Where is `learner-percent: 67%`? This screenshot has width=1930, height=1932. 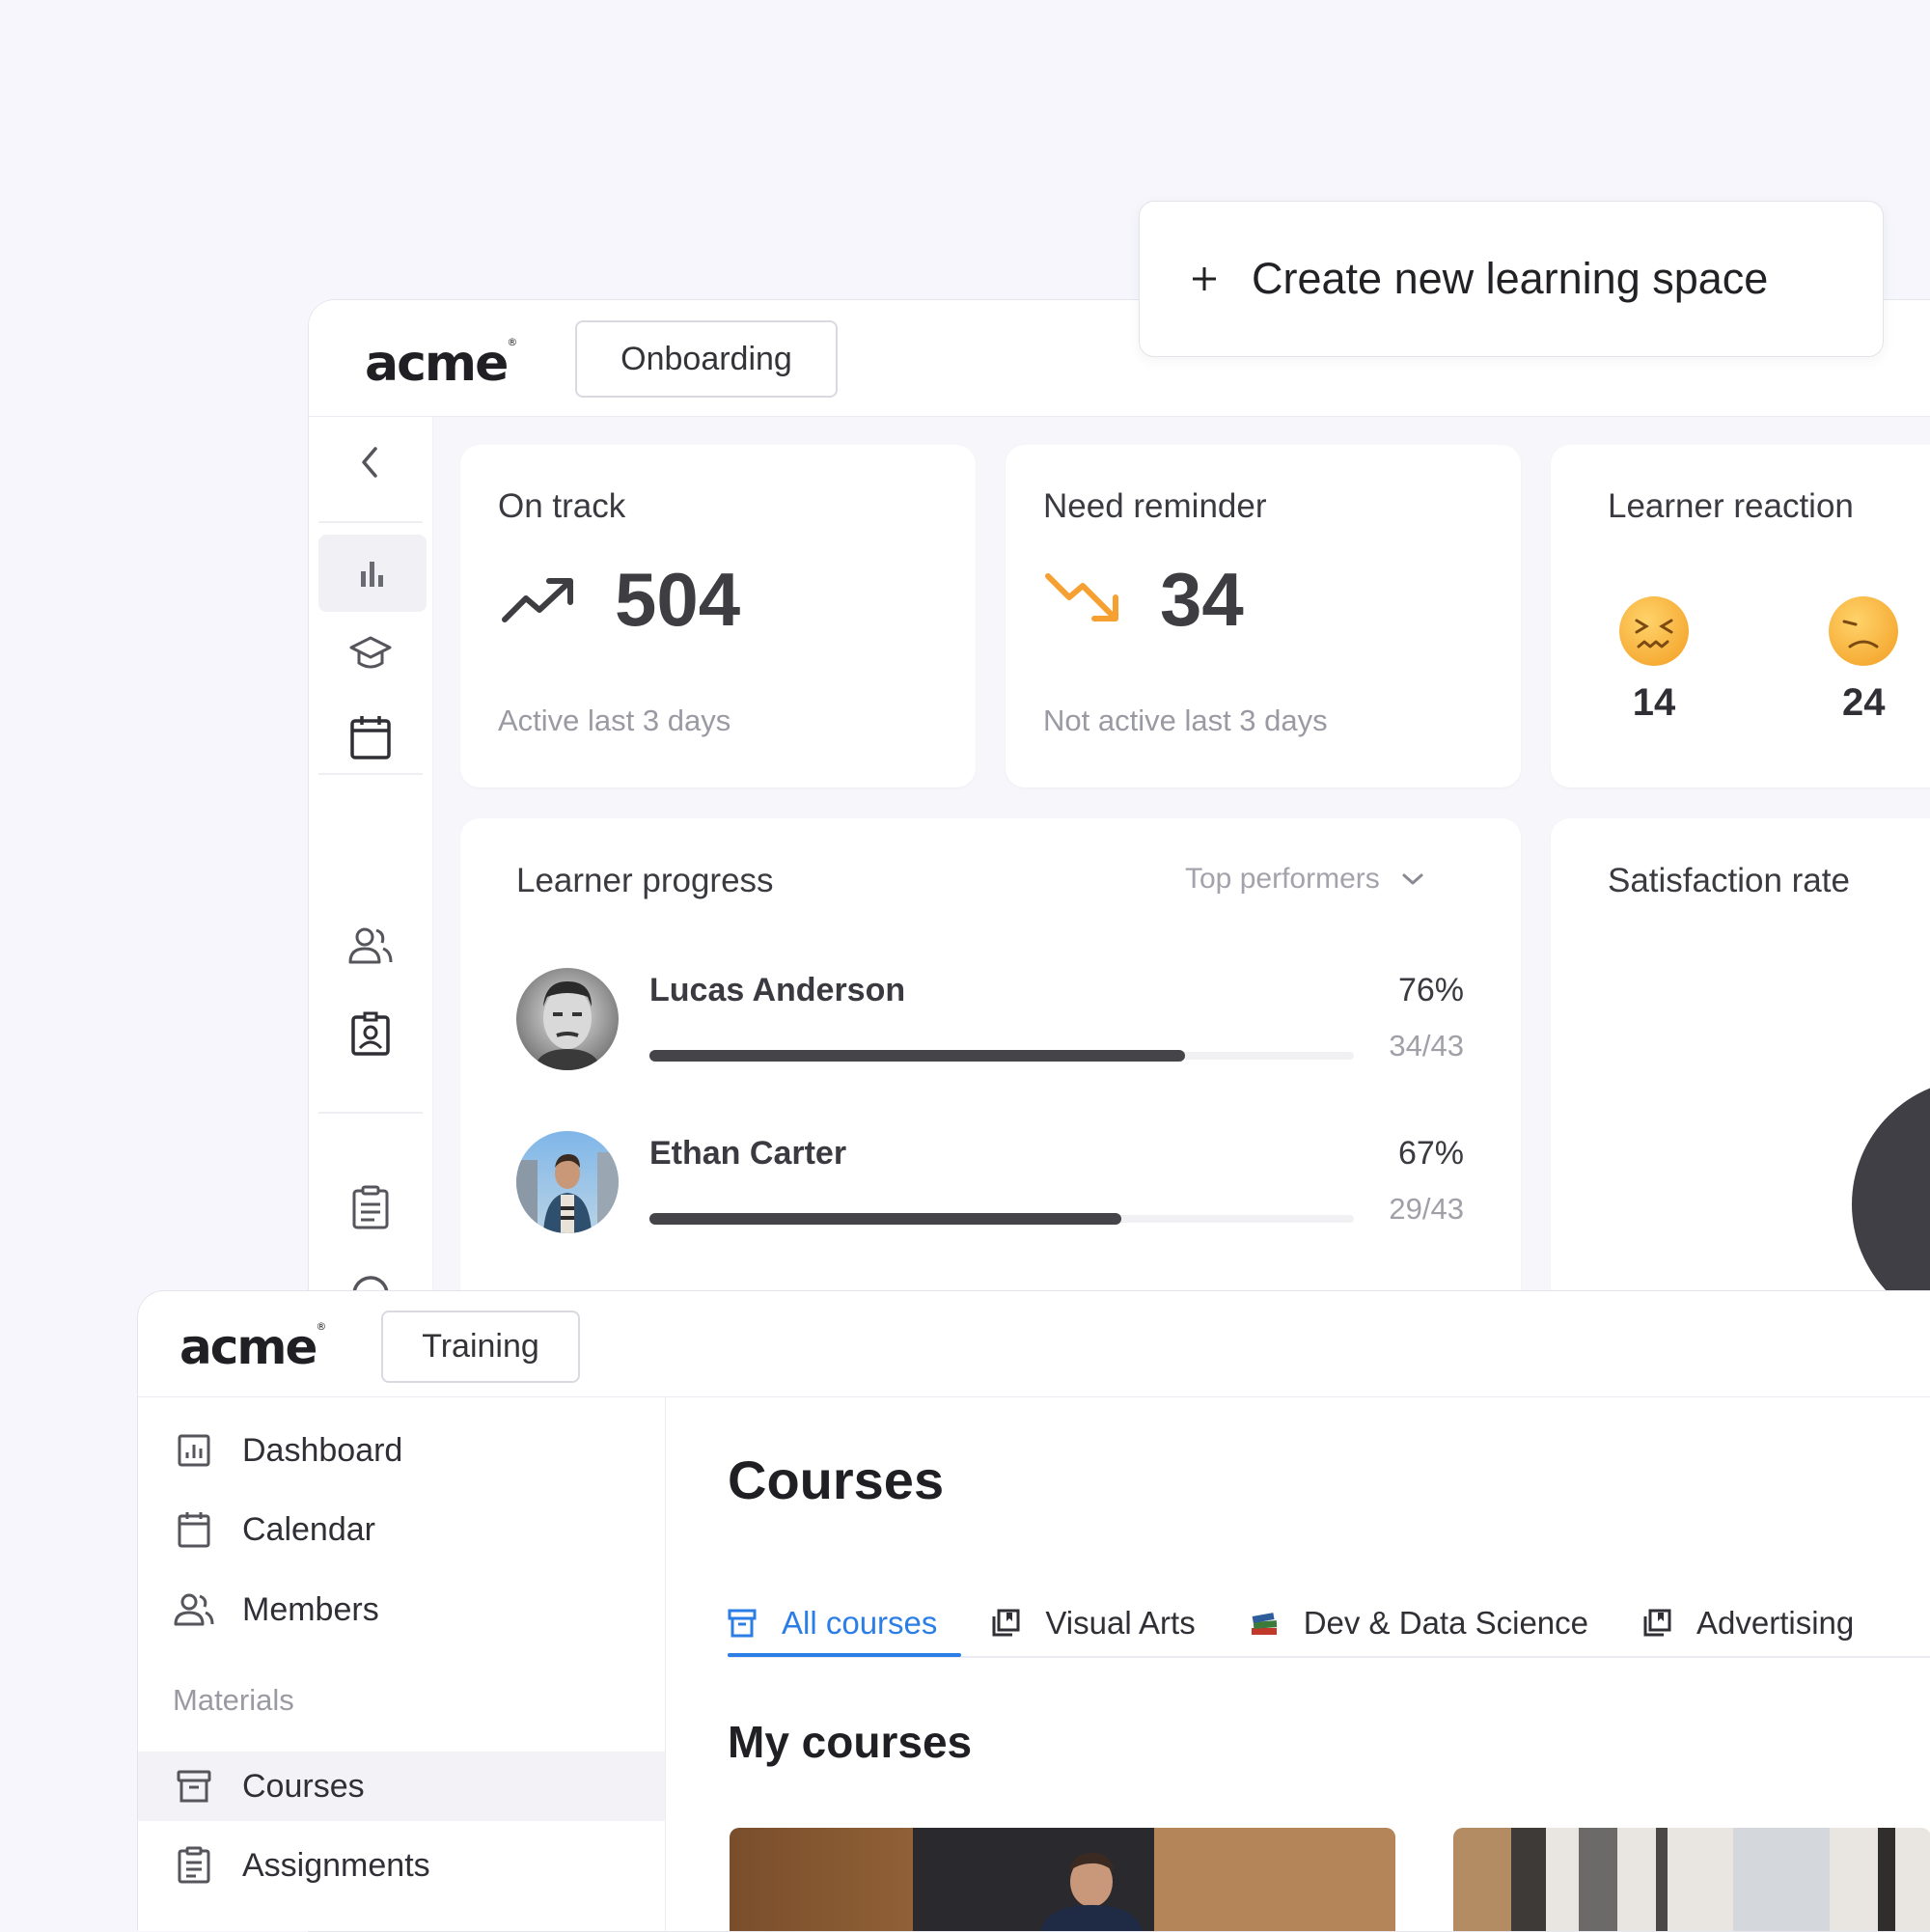
learner-percent: 67% is located at coordinates (1430, 1153).